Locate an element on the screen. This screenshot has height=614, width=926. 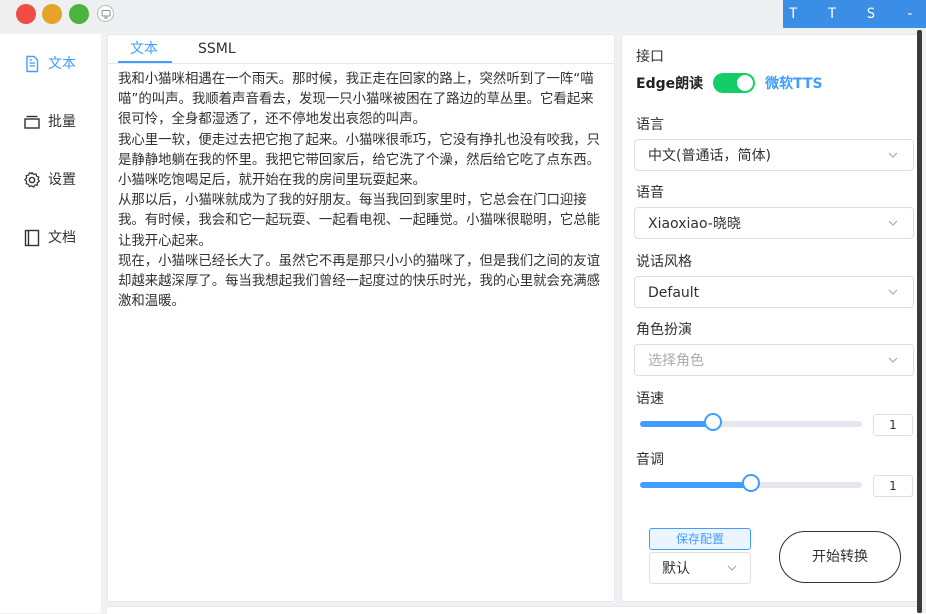
minimize-window-button is located at coordinates (52, 14).